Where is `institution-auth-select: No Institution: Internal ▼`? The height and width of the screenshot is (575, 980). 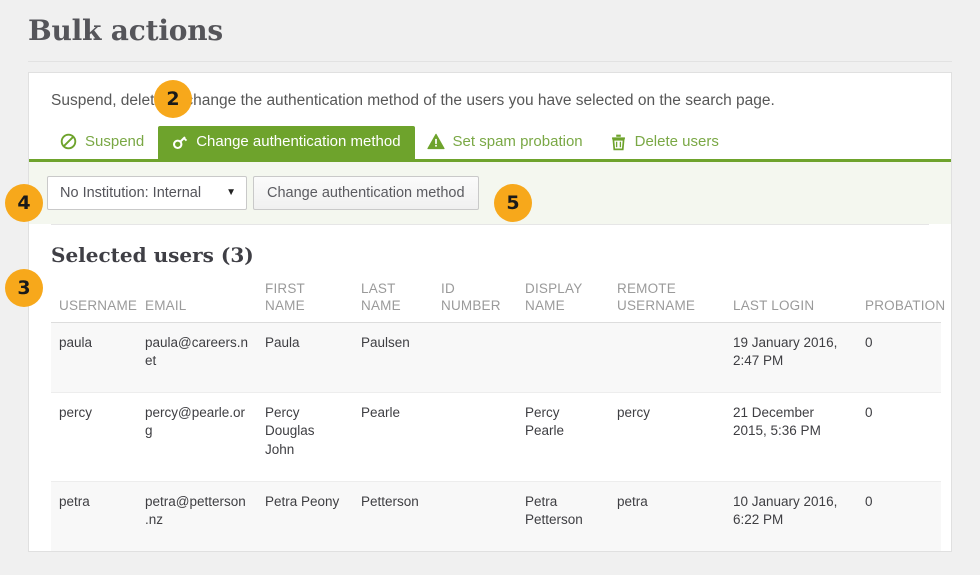 institution-auth-select: No Institution: Internal ▼ is located at coordinates (147, 192).